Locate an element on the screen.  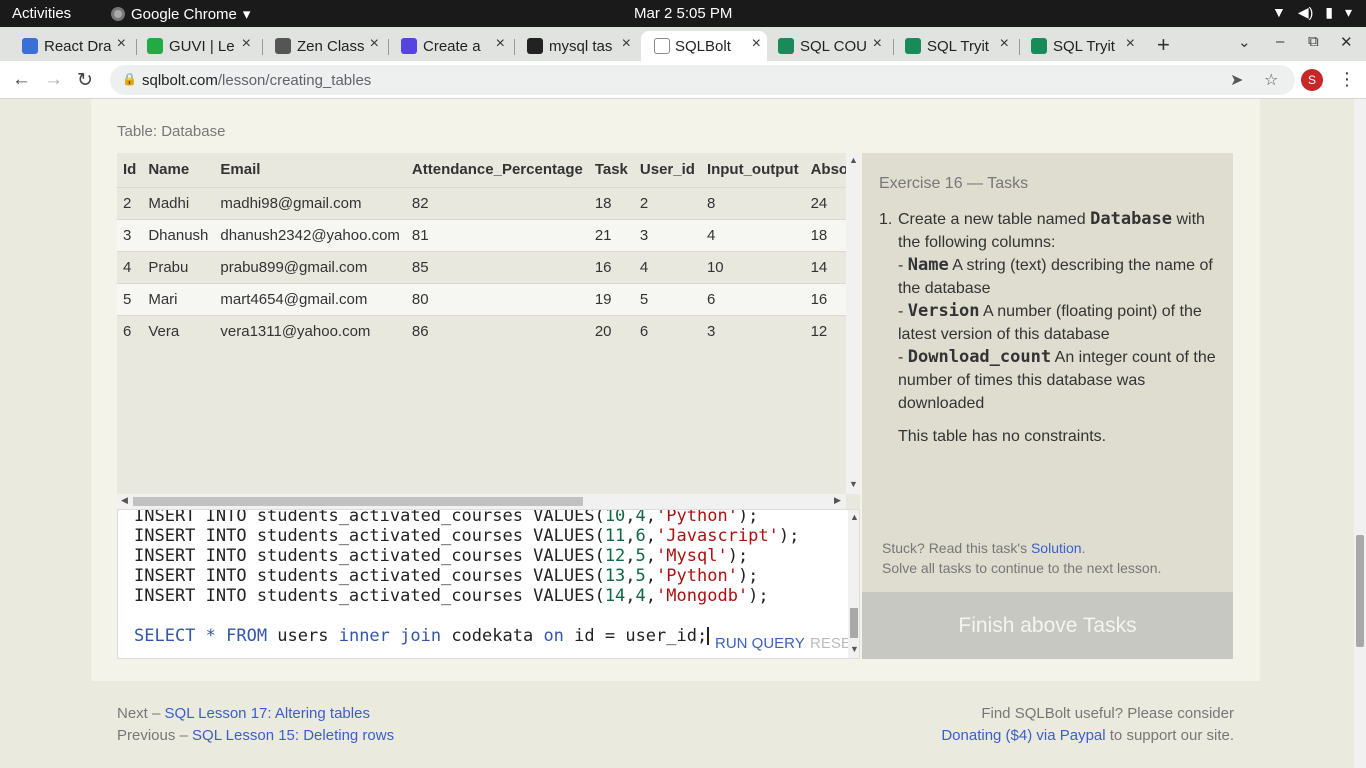
table-row: 5 Mari mart4654@gmail.com 80 19 5 6 16 is located at coordinates (481, 298).